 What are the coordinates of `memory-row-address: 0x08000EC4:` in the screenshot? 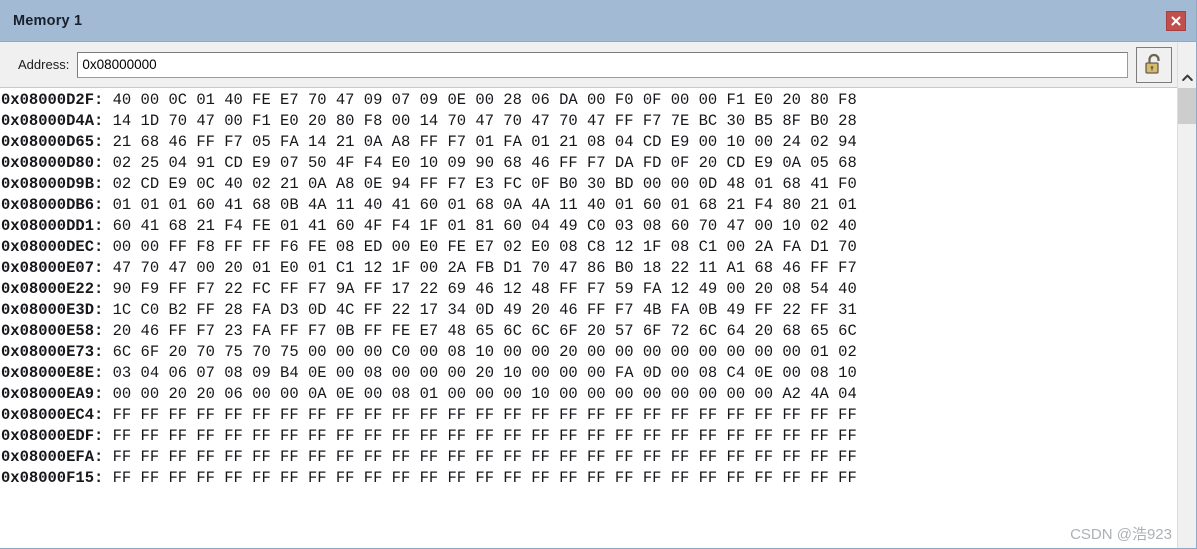 It's located at (52, 415).